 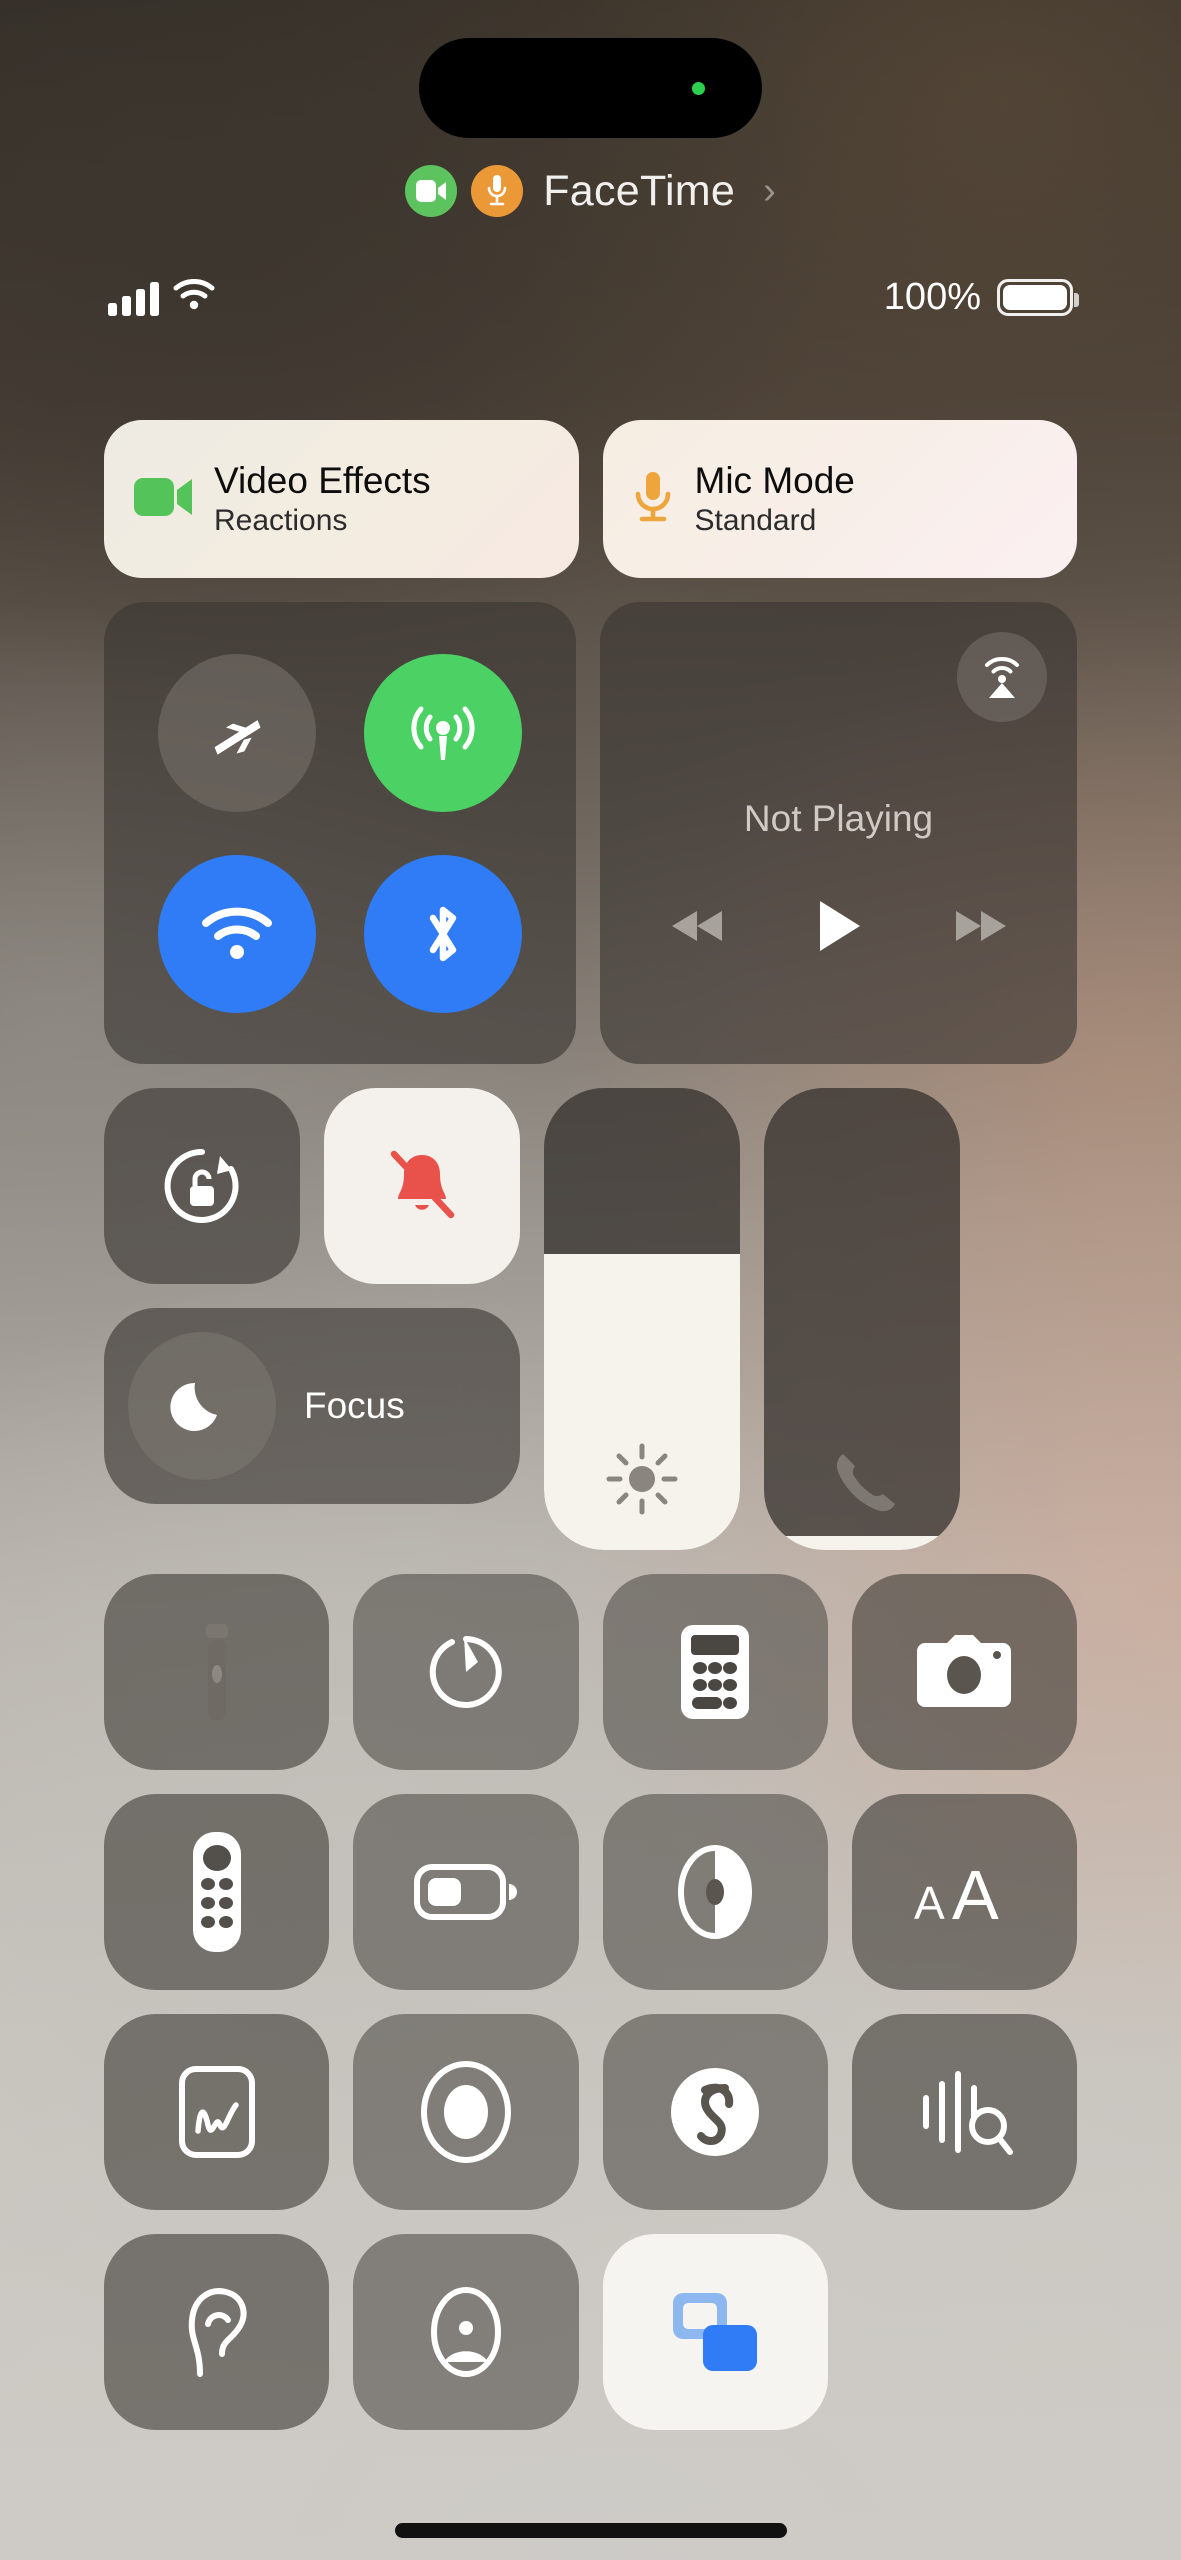 I want to click on dark-mode-button, so click(x=715, y=1892).